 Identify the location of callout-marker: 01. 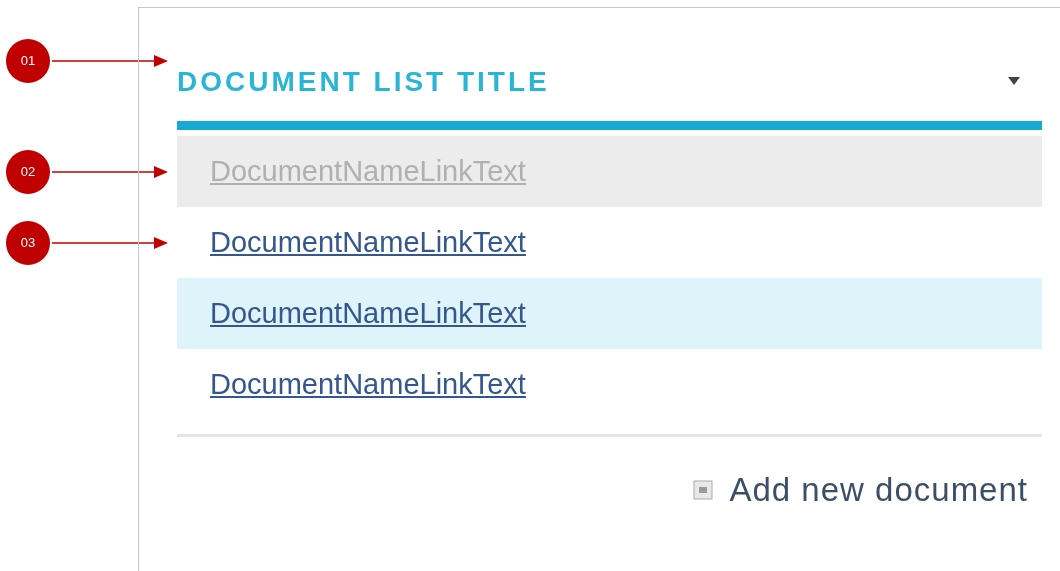
(28, 61).